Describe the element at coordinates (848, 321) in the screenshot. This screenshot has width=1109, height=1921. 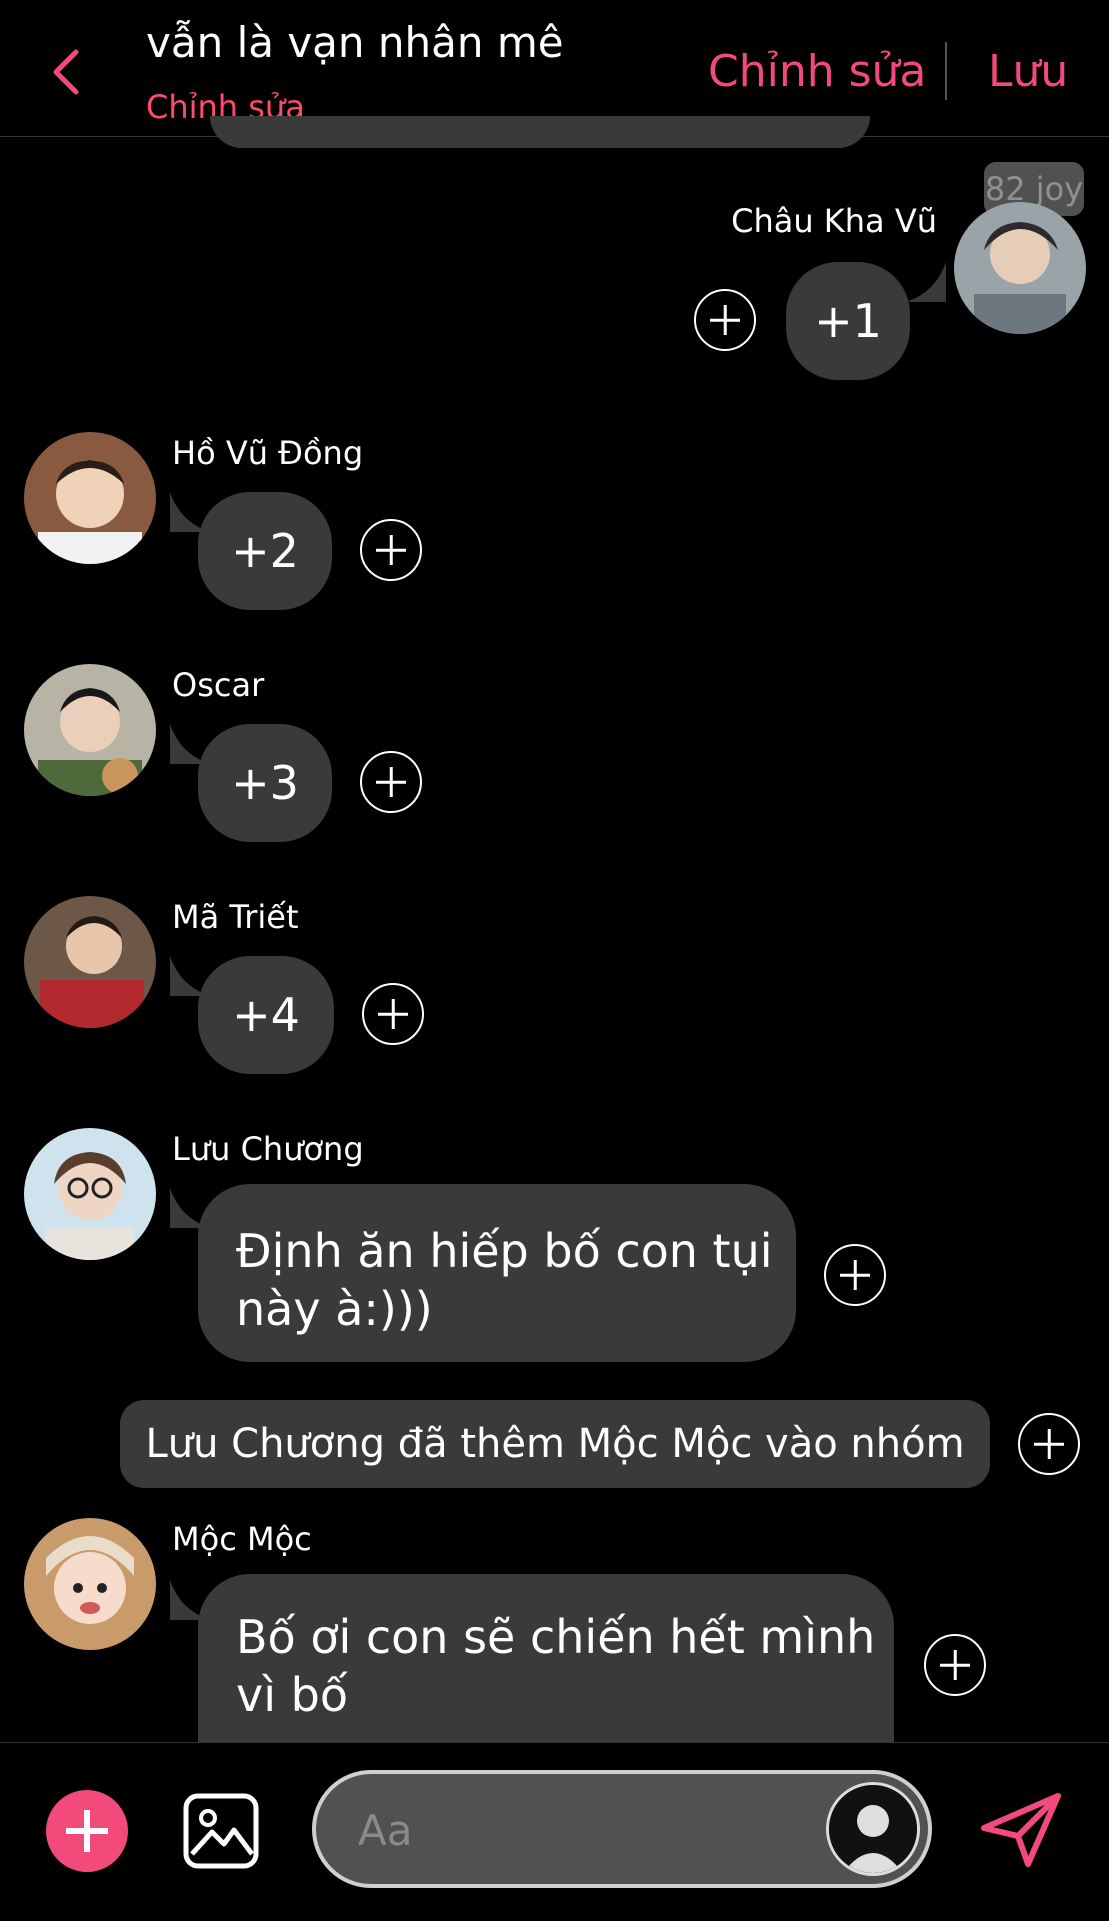
I see `message-bubble: +1` at that location.